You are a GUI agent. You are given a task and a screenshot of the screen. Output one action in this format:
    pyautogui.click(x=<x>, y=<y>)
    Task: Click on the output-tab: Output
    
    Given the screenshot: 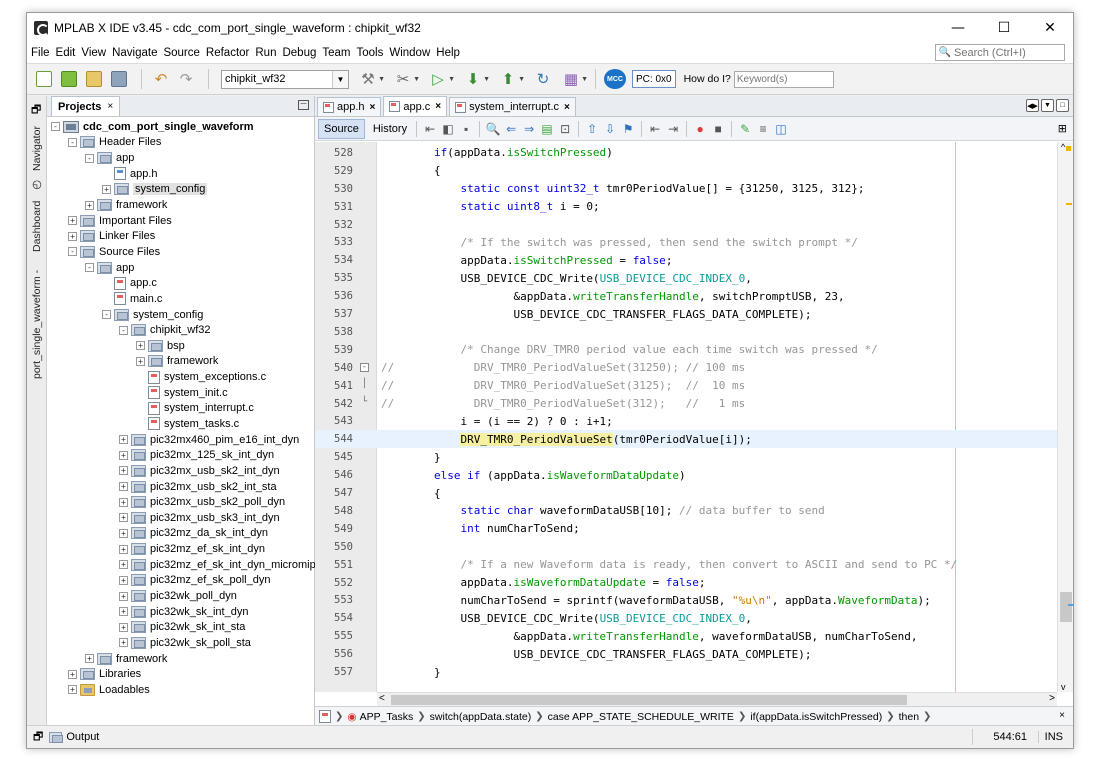 What is the action you would take?
    pyautogui.click(x=74, y=737)
    